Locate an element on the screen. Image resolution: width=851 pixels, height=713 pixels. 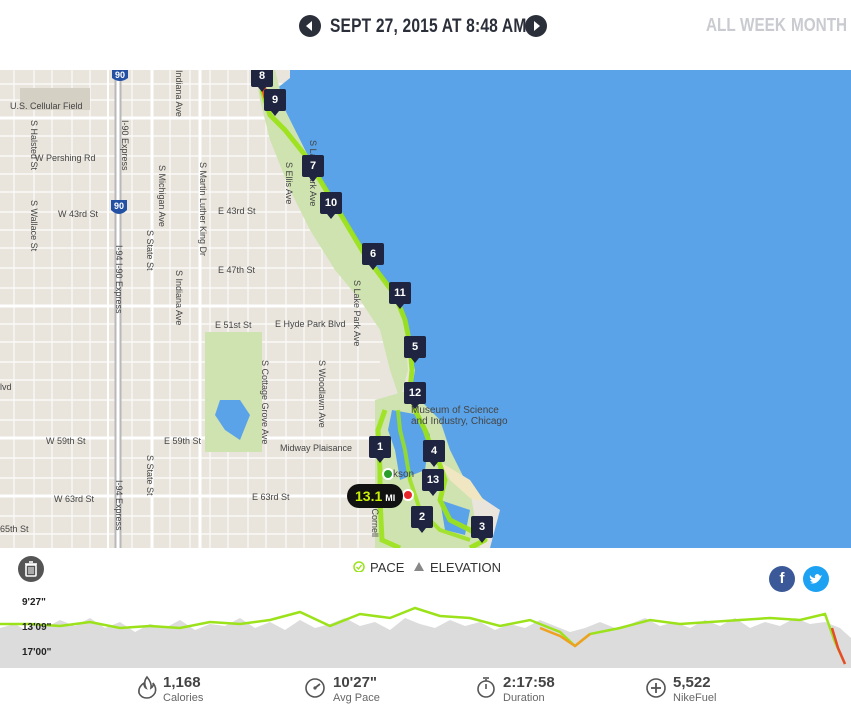
map-label: W 43rd St is located at coordinates (78, 214).